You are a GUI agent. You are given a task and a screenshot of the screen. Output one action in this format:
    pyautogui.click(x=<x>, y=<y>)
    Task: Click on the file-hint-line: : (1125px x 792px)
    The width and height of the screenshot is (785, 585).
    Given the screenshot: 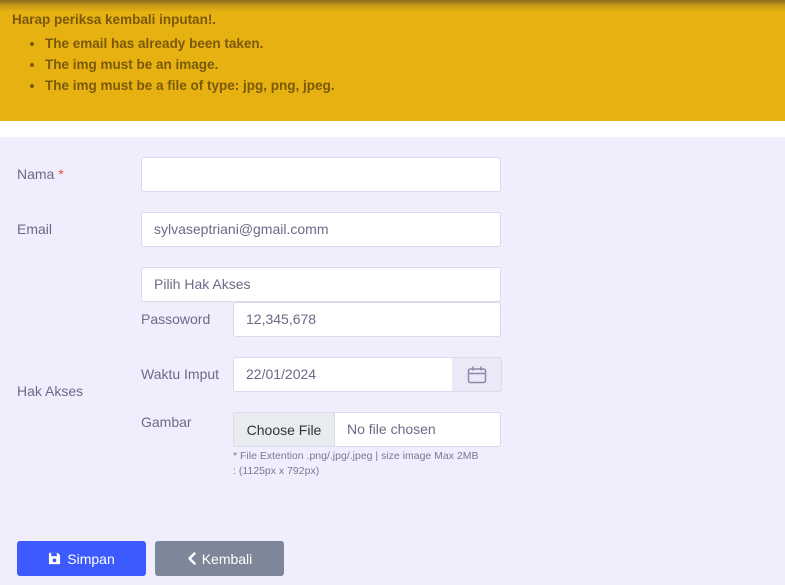 What is the action you would take?
    pyautogui.click(x=276, y=471)
    